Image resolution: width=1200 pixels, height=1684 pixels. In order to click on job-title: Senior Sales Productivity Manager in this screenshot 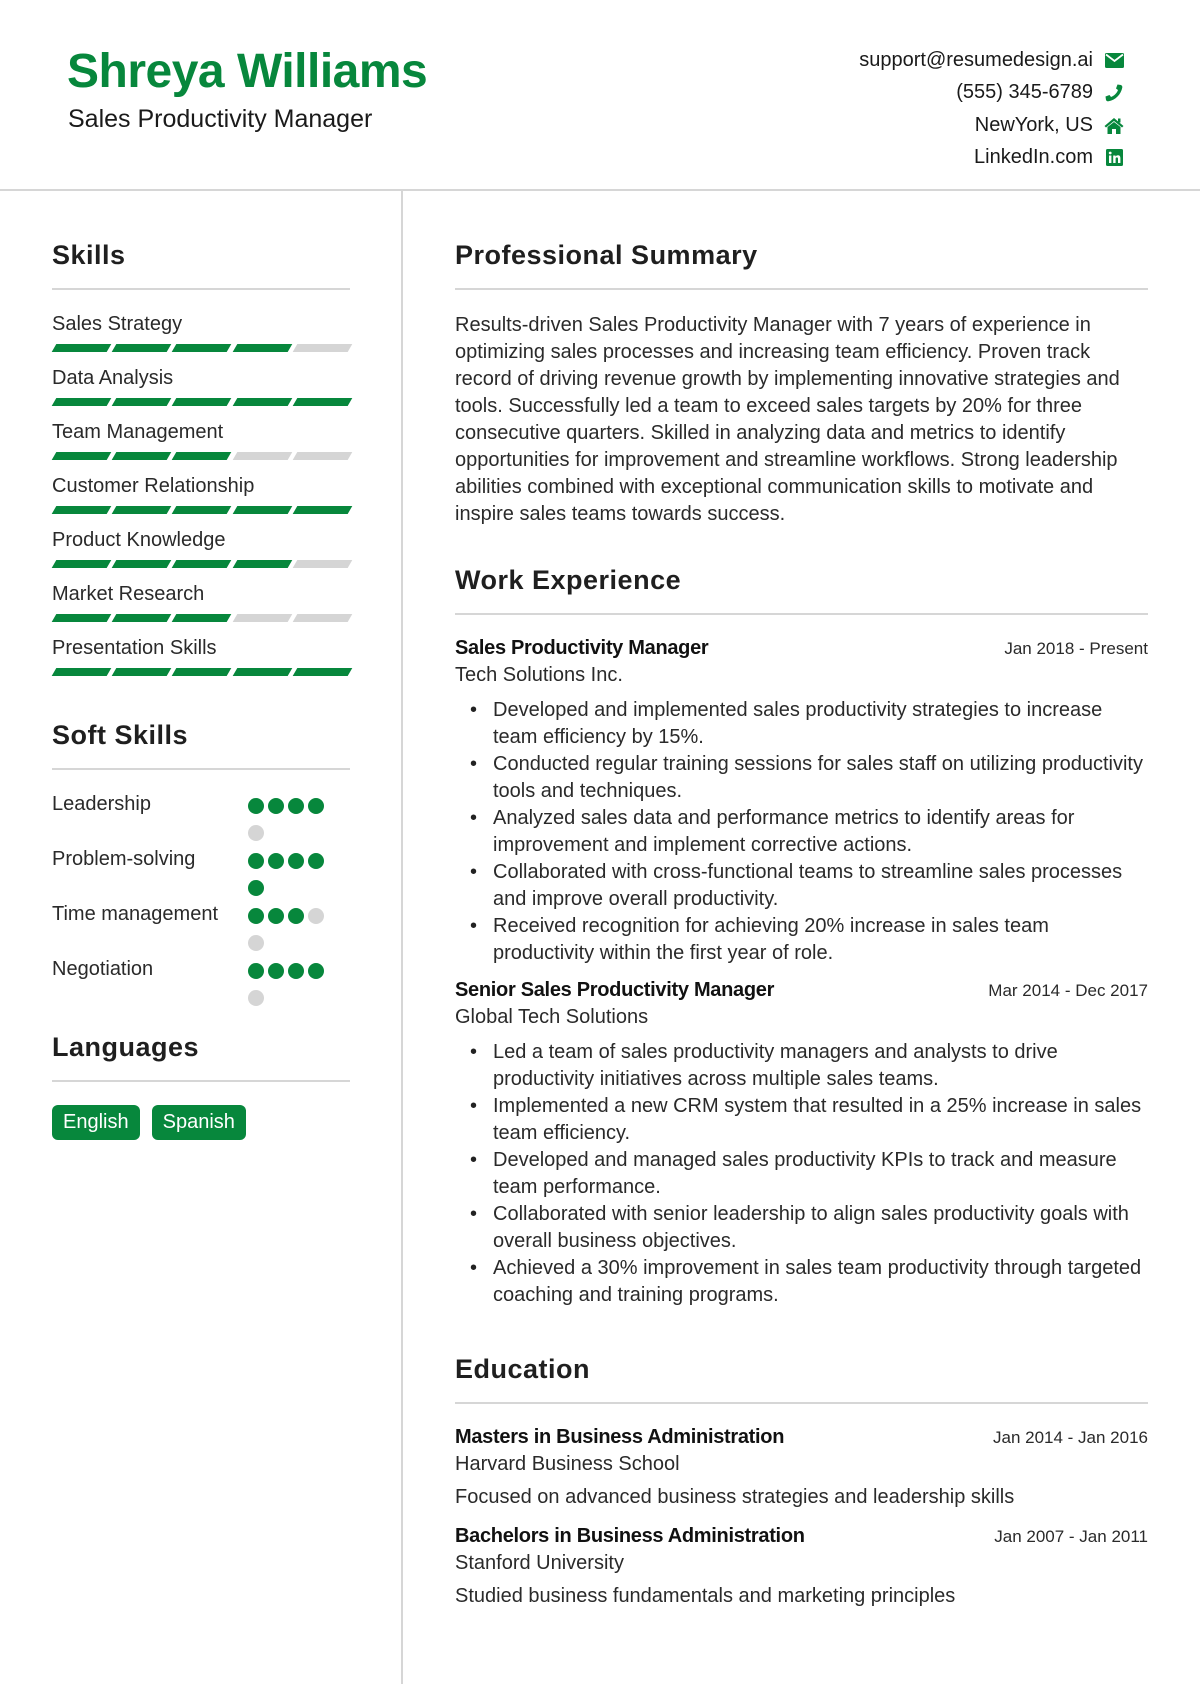, I will do `click(615, 990)`.